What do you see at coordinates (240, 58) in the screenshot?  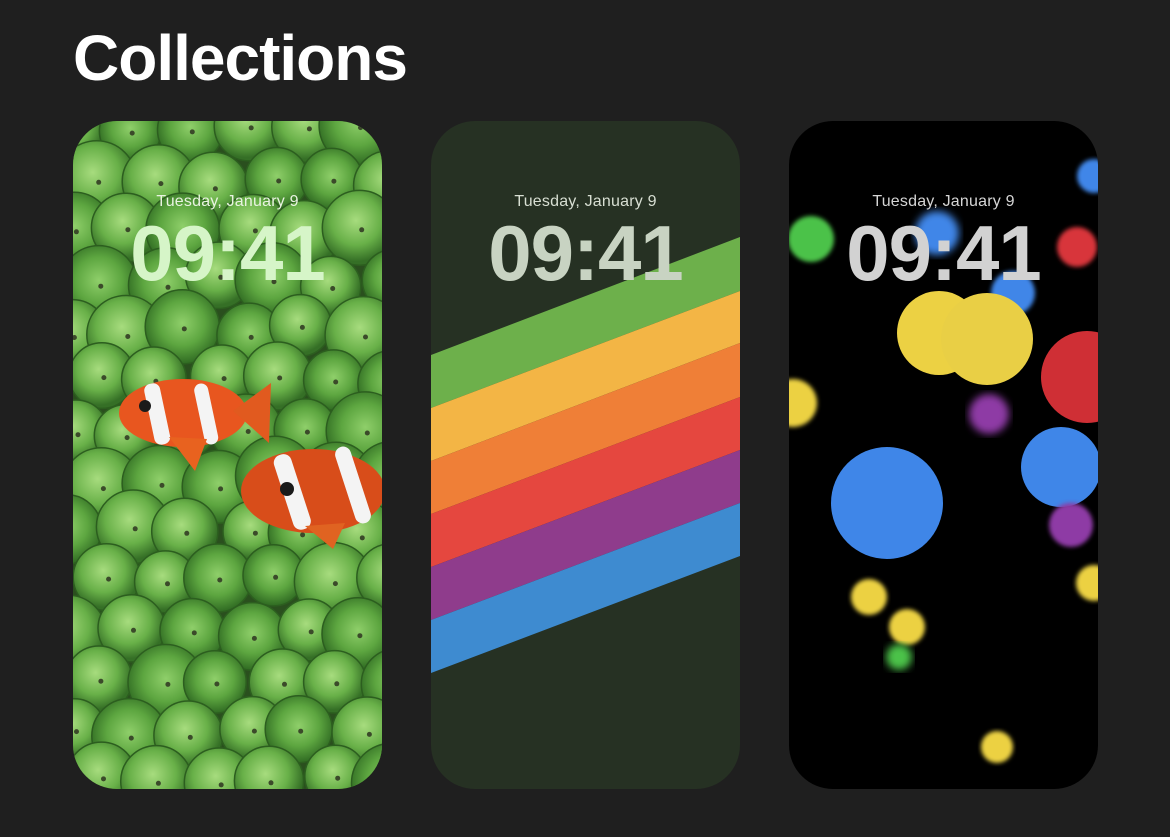 I see `page-title: Collections` at bounding box center [240, 58].